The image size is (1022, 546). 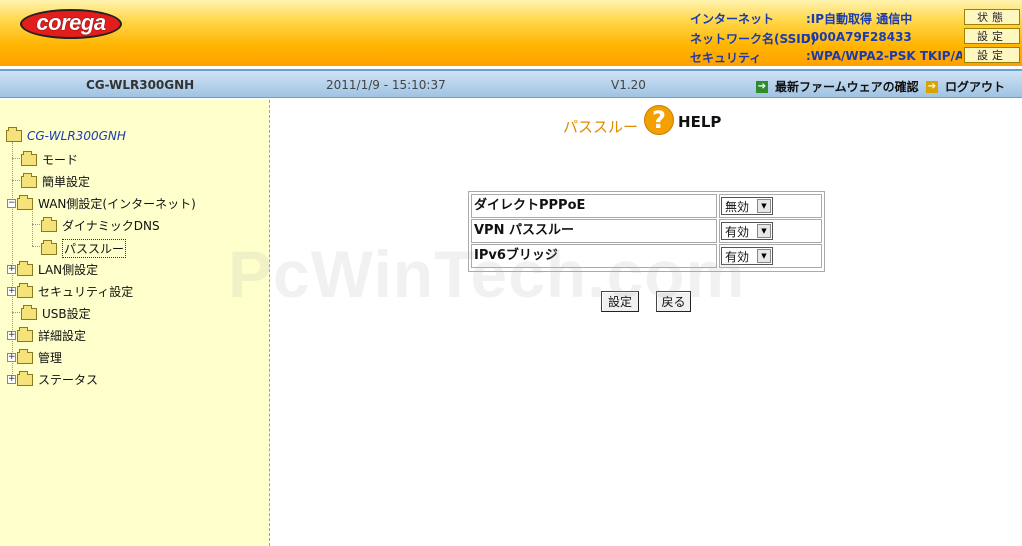 I want to click on sidebar-item-security: + セキュリティ設定, so click(x=70, y=291).